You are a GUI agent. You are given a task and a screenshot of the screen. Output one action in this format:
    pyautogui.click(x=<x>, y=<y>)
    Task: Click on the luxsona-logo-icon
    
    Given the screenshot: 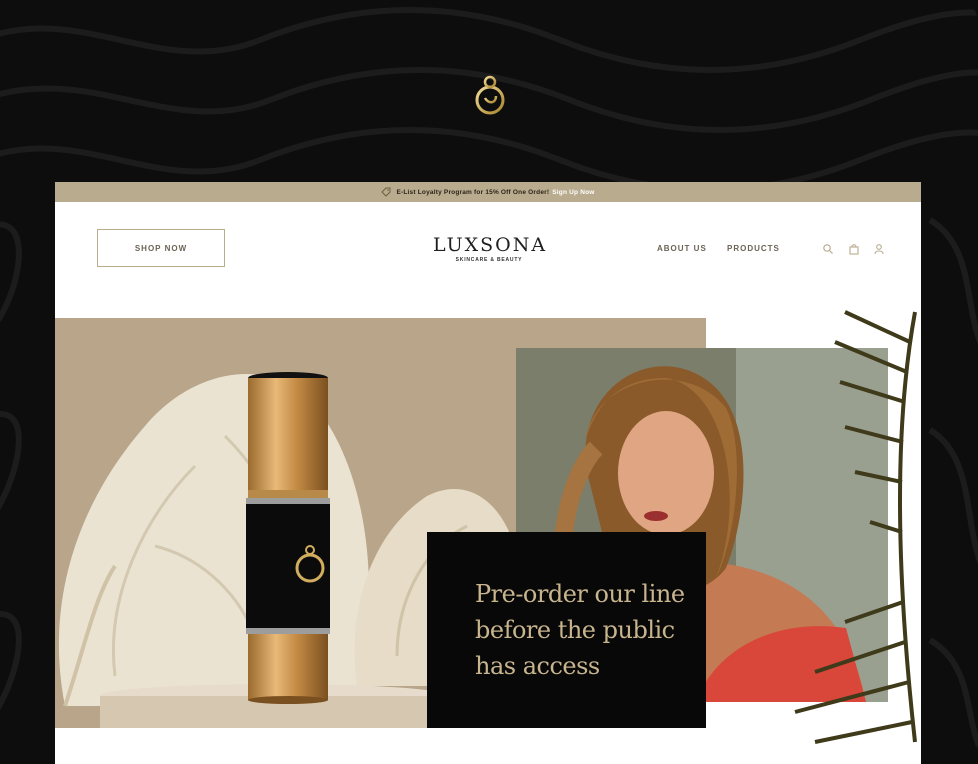 What is the action you would take?
    pyautogui.click(x=490, y=95)
    